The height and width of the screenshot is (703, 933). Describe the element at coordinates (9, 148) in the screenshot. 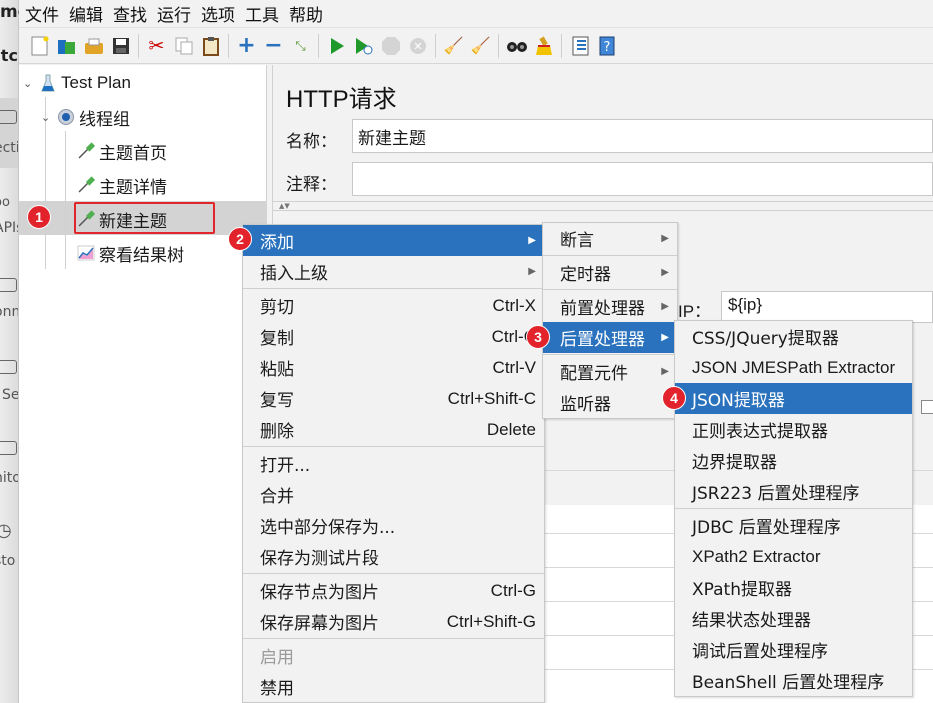

I see `sidebar-label: ecti` at that location.